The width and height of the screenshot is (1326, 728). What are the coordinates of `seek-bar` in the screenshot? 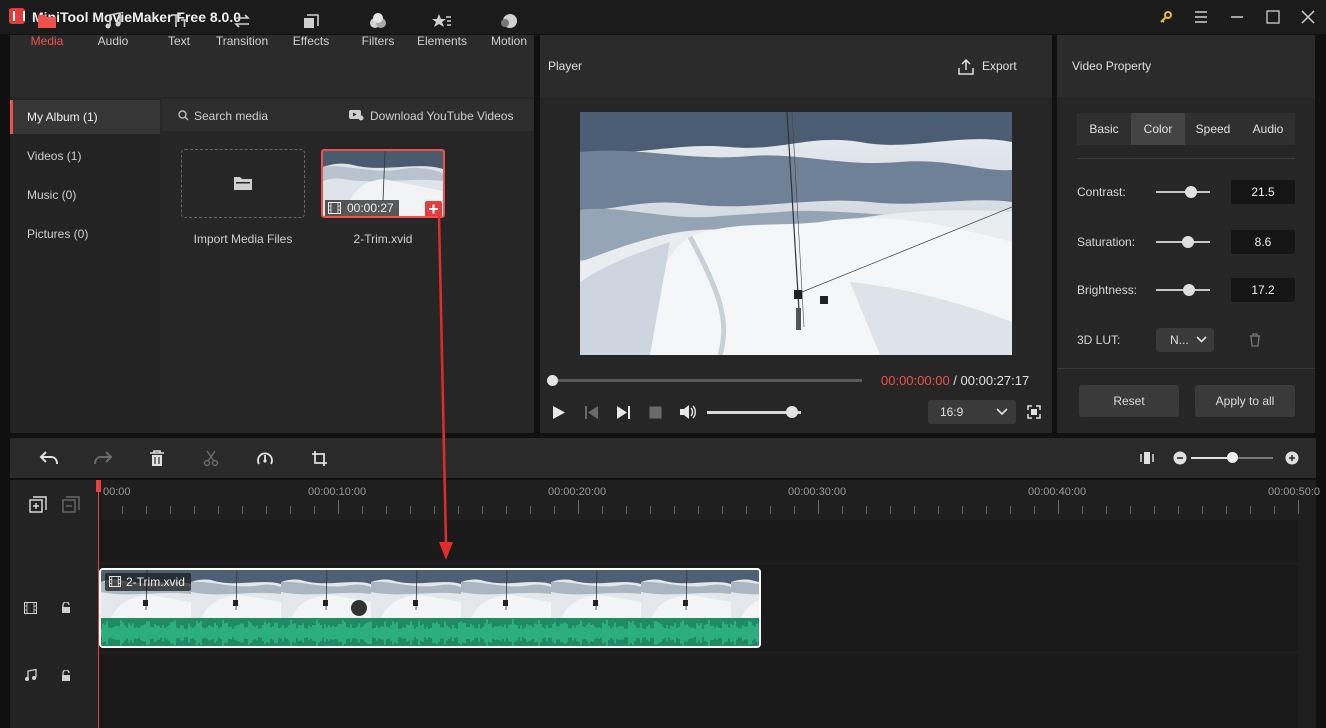 It's located at (707, 380).